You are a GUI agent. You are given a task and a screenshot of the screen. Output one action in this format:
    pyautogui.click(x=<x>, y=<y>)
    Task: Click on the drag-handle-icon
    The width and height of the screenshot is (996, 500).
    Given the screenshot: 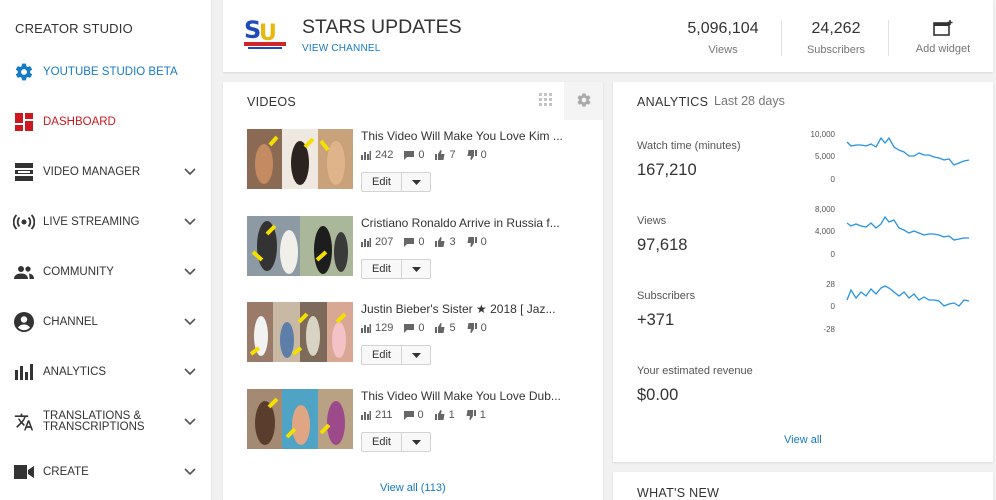 What is the action you would take?
    pyautogui.click(x=546, y=102)
    